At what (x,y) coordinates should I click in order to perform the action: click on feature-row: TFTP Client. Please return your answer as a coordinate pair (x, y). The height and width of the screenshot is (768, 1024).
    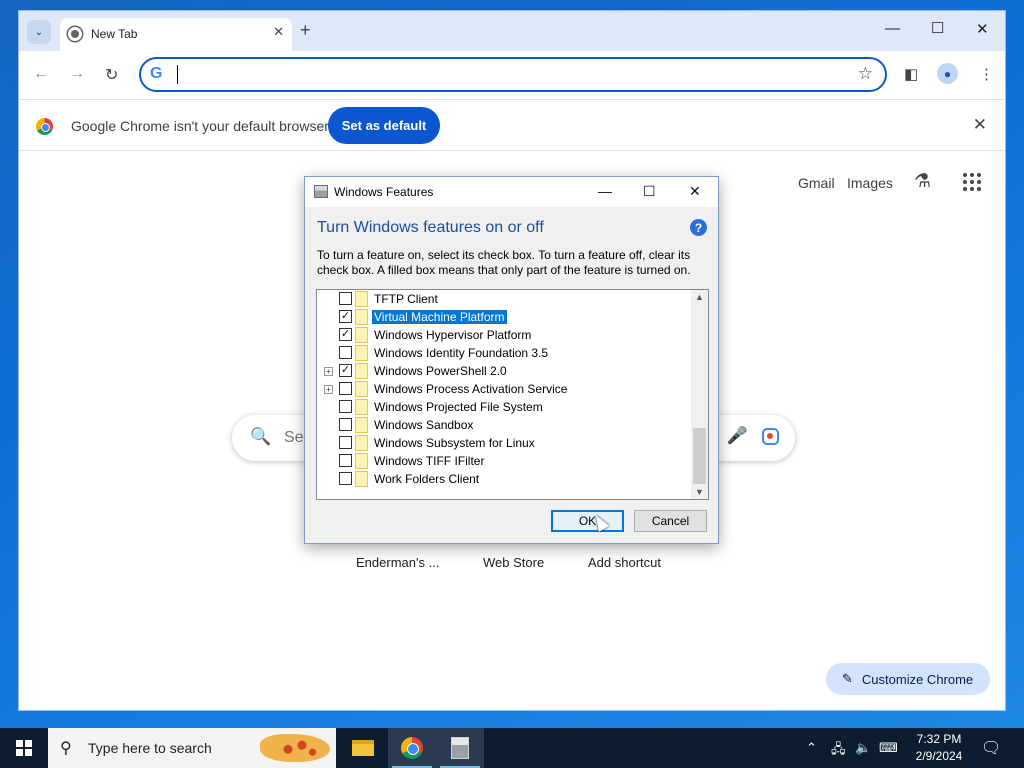
    Looking at the image, I should click on (504, 299).